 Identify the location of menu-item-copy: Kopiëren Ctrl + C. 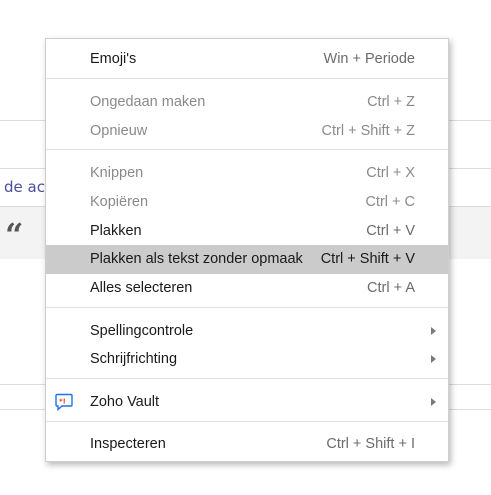
(247, 202).